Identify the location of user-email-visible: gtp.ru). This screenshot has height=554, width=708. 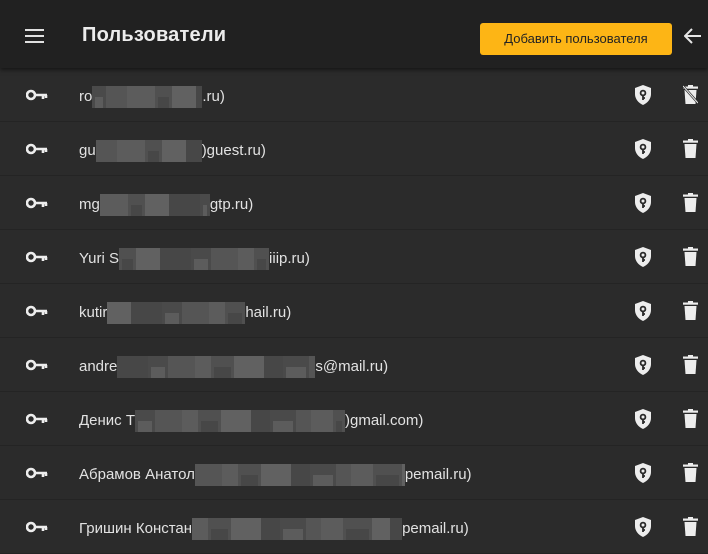
(231, 204).